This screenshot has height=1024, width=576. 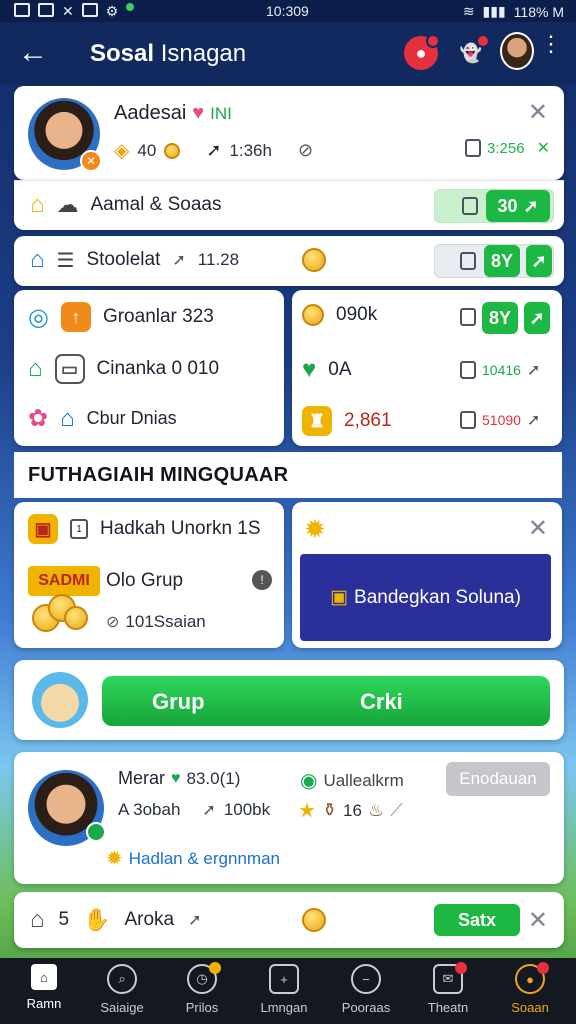 What do you see at coordinates (538, 112) in the screenshot?
I see `close-icon: ✕` at bounding box center [538, 112].